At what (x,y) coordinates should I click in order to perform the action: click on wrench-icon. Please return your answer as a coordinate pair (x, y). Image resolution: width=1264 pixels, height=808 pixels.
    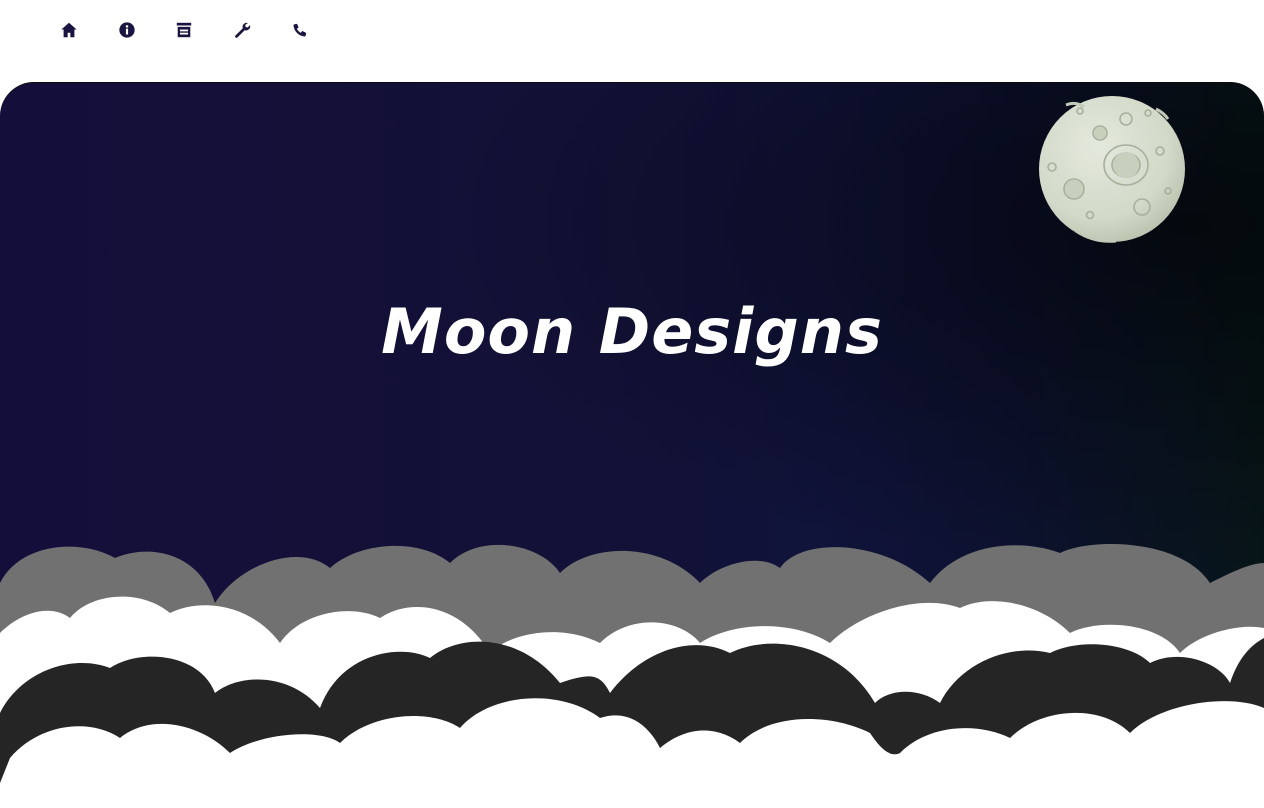
    Looking at the image, I should click on (243, 30).